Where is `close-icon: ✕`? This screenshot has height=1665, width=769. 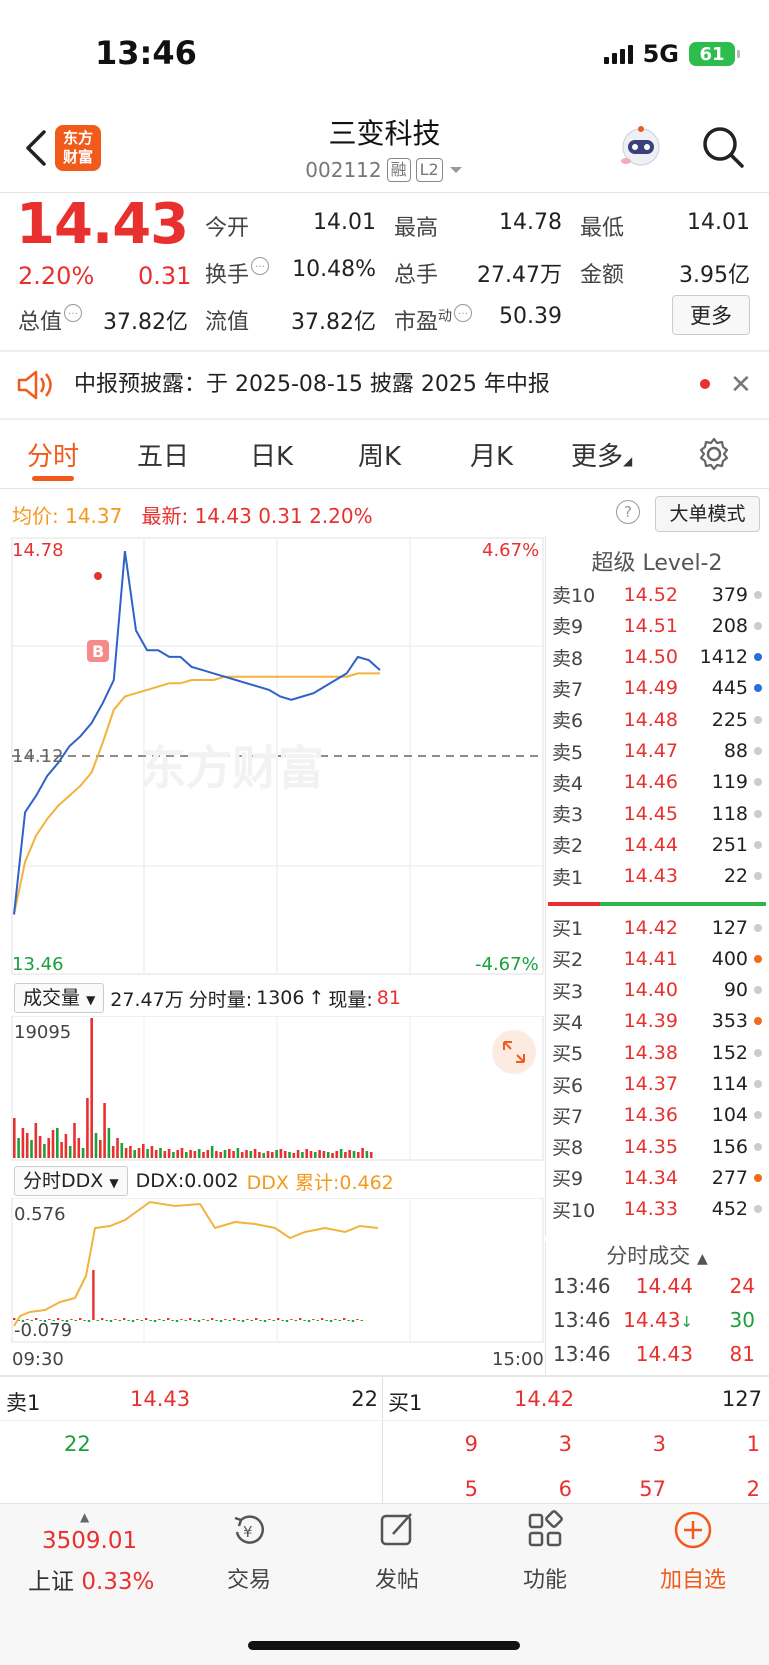 close-icon: ✕ is located at coordinates (741, 385).